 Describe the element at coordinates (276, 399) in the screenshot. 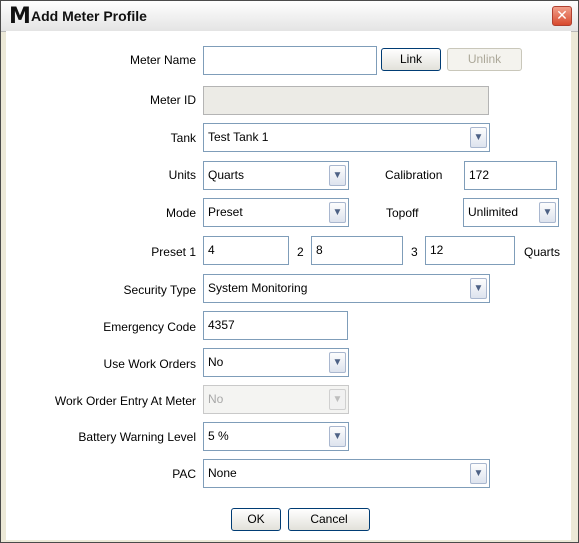

I see `work-order-entry-select: No ▼` at that location.